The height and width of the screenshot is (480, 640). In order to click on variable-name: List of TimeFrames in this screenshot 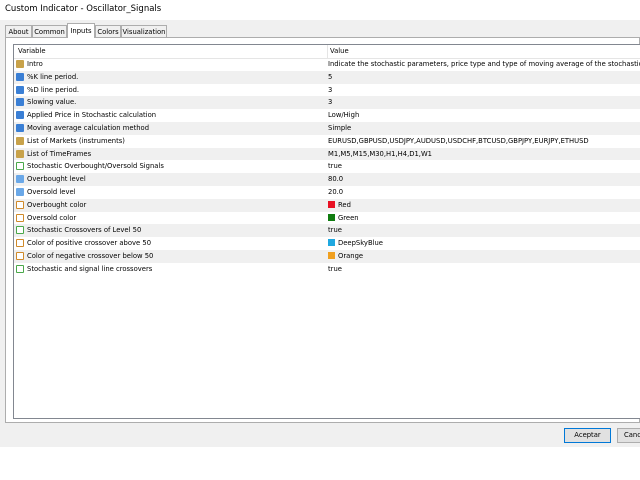, I will do `click(59, 153)`.